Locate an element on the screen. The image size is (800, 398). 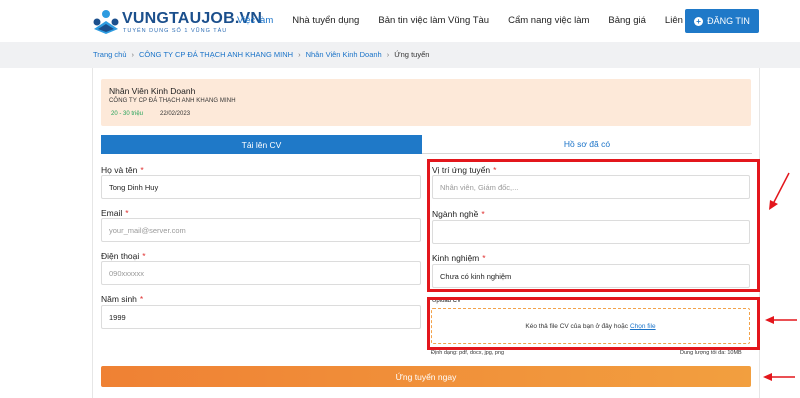
nav-item-ban-tin: Bản tin việc làm Vũng Tàu is located at coordinates (433, 20).